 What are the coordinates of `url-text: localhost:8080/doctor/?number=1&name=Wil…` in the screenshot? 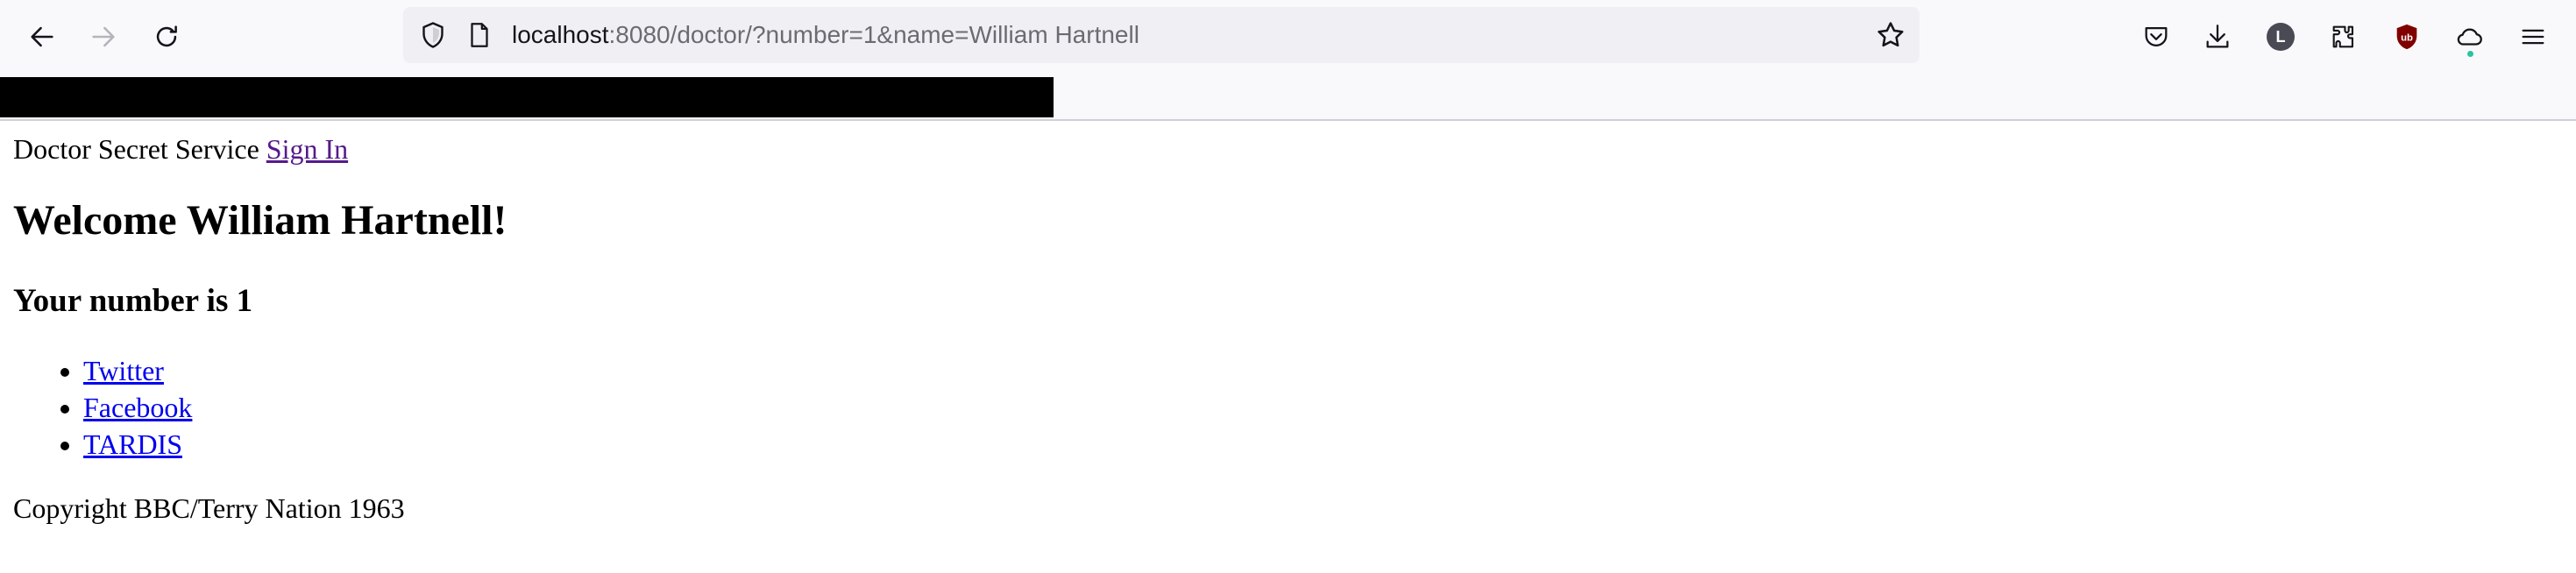 It's located at (825, 35).